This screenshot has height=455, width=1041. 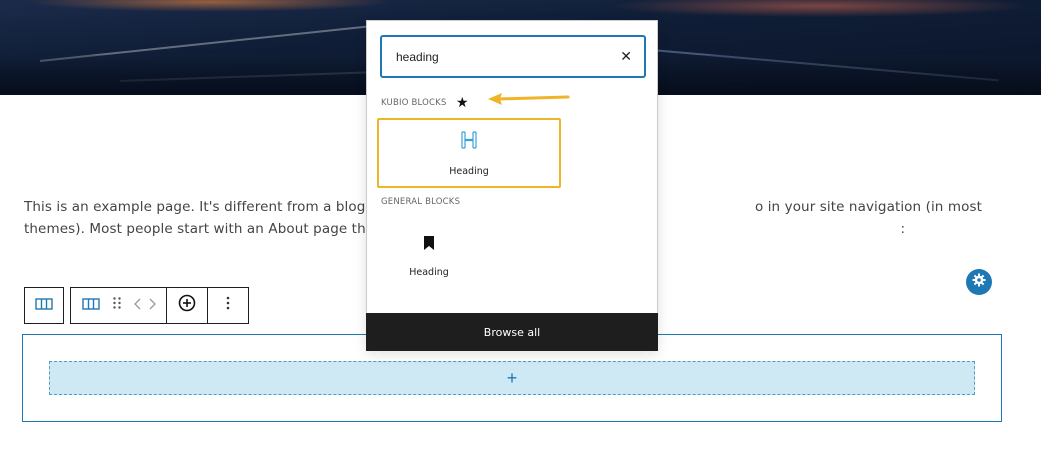 I want to click on block-settings-button, so click(x=979, y=282).